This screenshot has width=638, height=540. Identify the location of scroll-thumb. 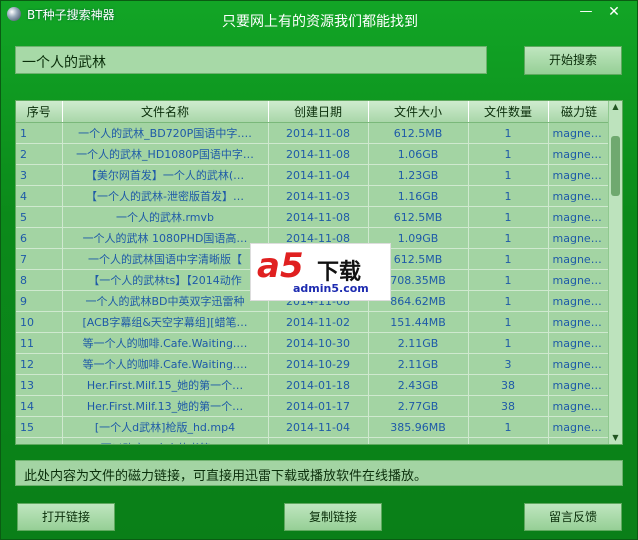
(615, 166).